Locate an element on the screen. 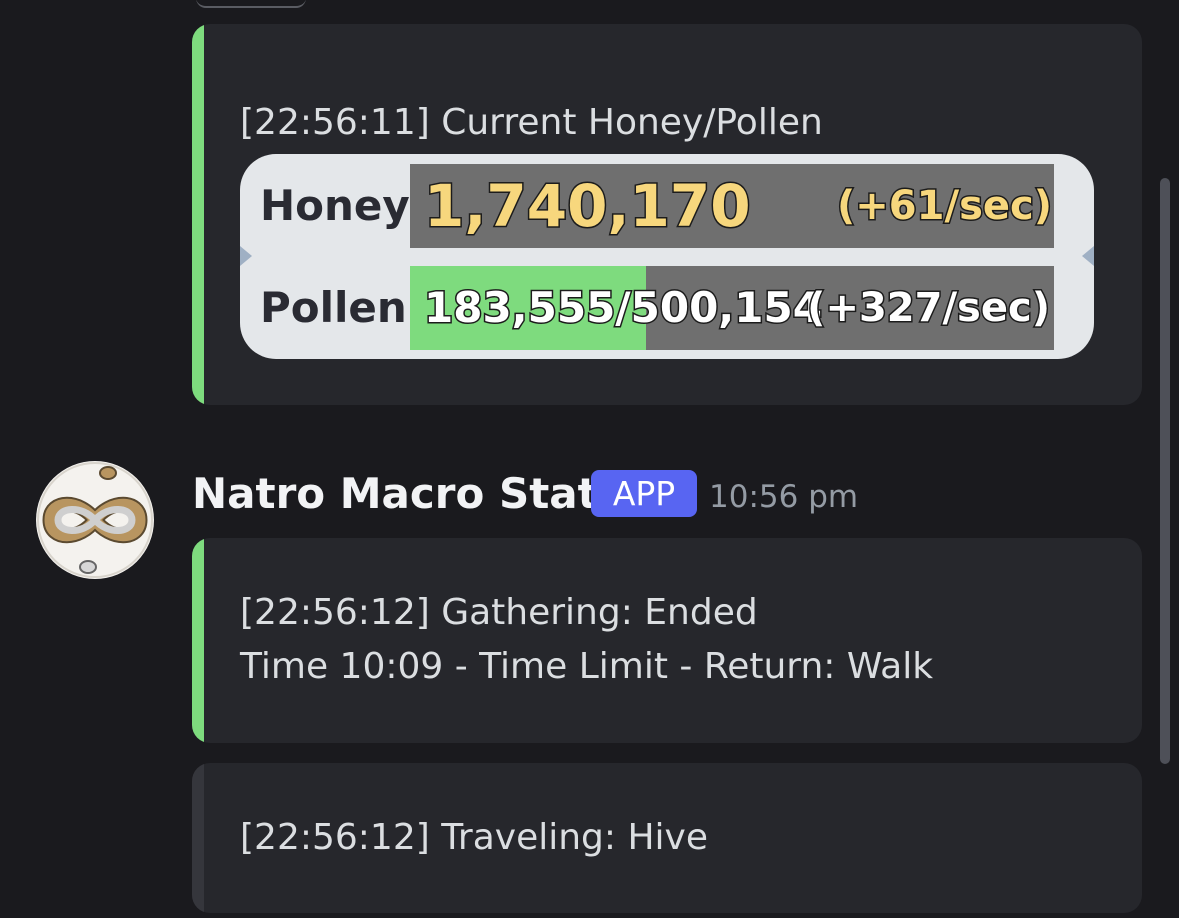  message-timestamp: 10:56 pm is located at coordinates (784, 497).